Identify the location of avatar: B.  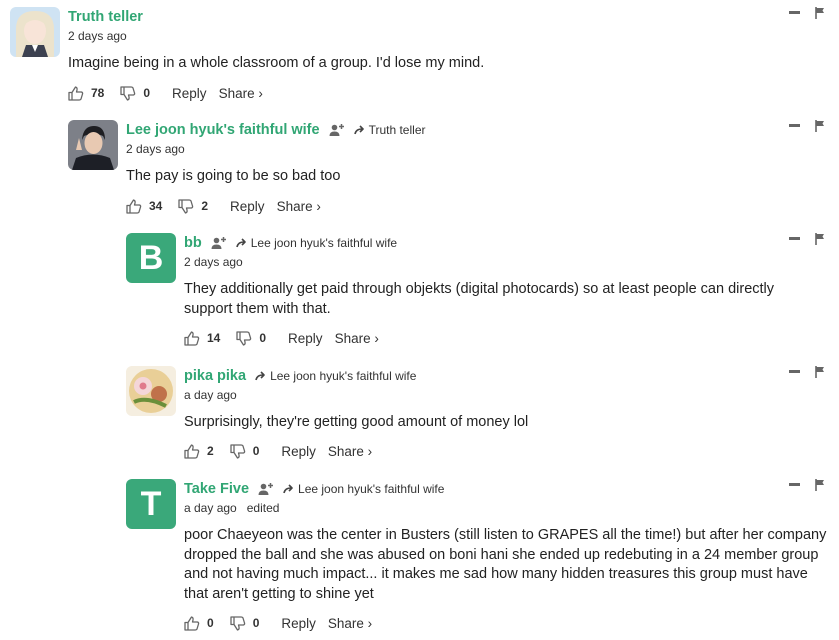
(151, 258).